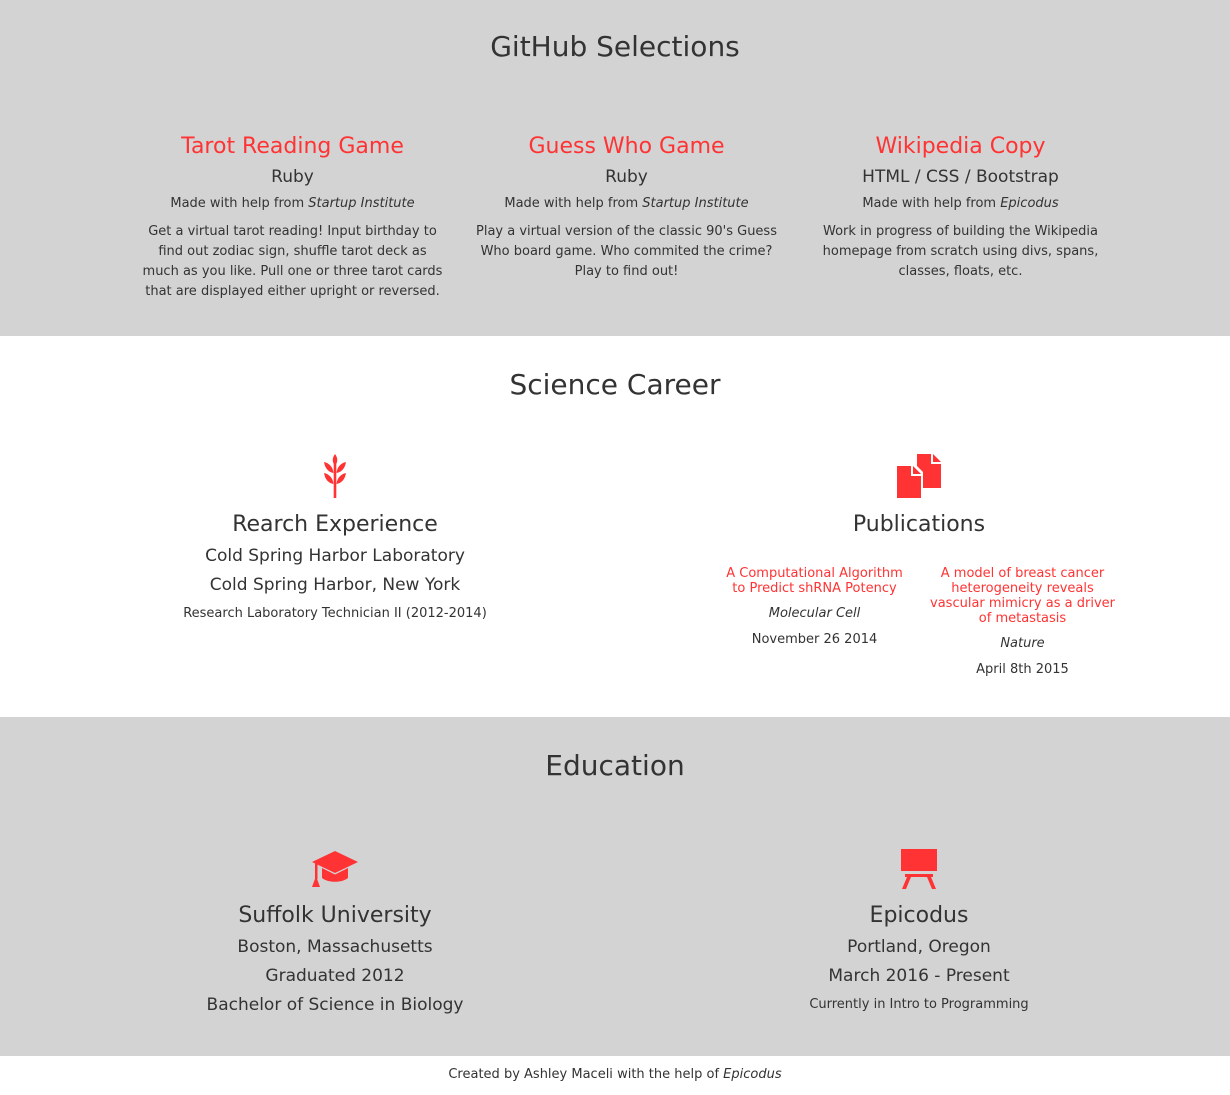 The image size is (1230, 1095). I want to click on footer-org: Epicodus, so click(752, 1074).